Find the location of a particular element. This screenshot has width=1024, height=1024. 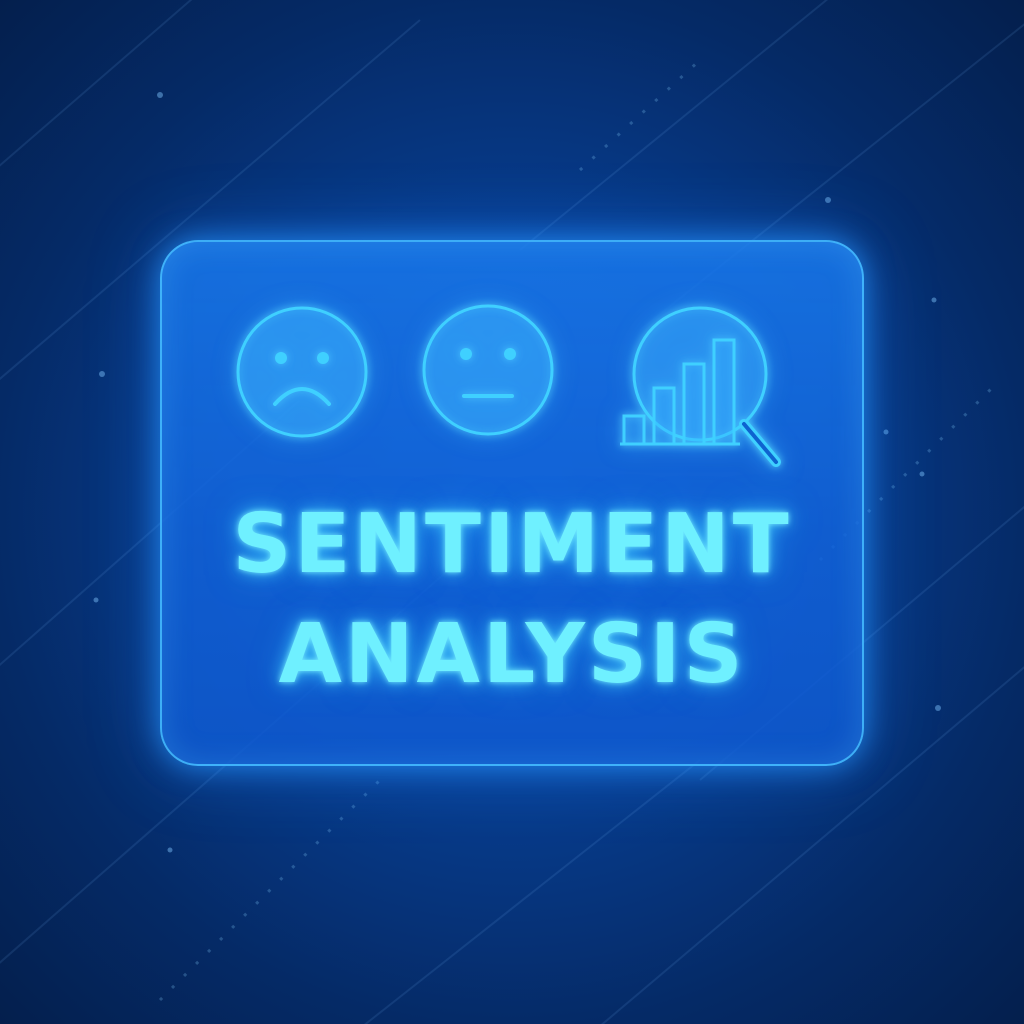

title-line-2: ANALYSIS is located at coordinates (512, 654).